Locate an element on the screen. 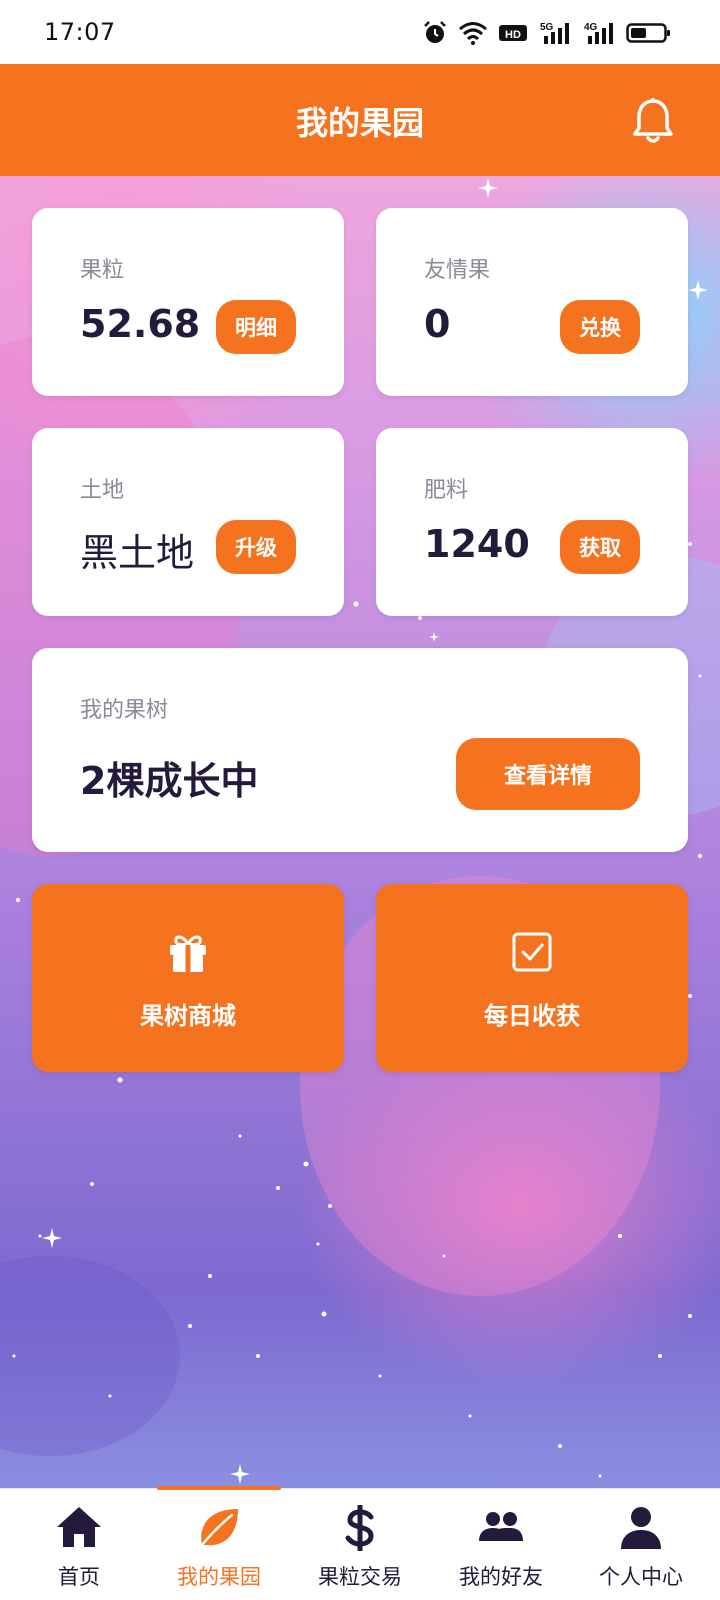  home-icon is located at coordinates (79, 1527).